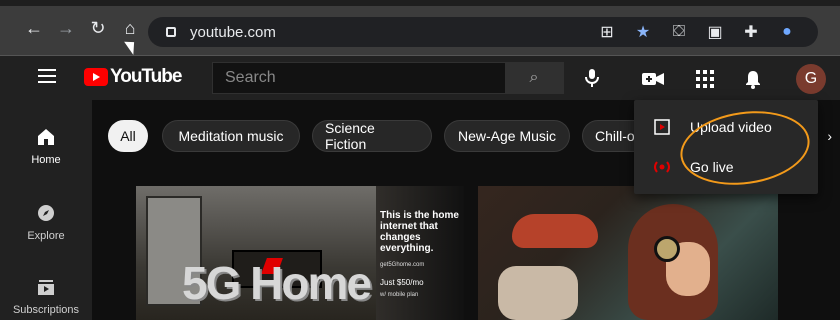  What do you see at coordinates (751, 32) in the screenshot?
I see `extensions-puzzle-icon: ✚` at bounding box center [751, 32].